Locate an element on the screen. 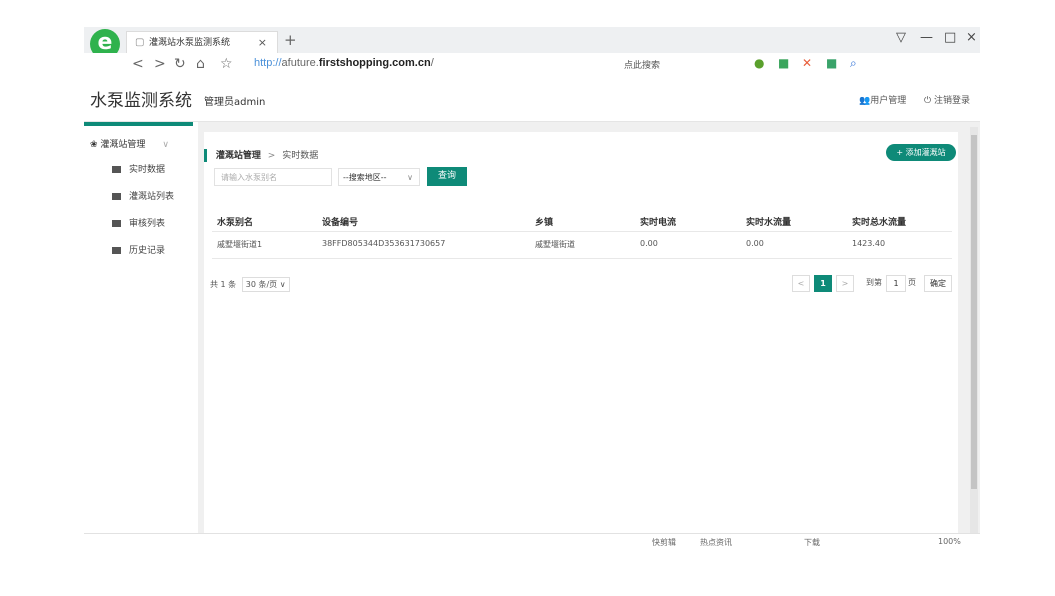  search-icon: ⌕ is located at coordinates (853, 63).